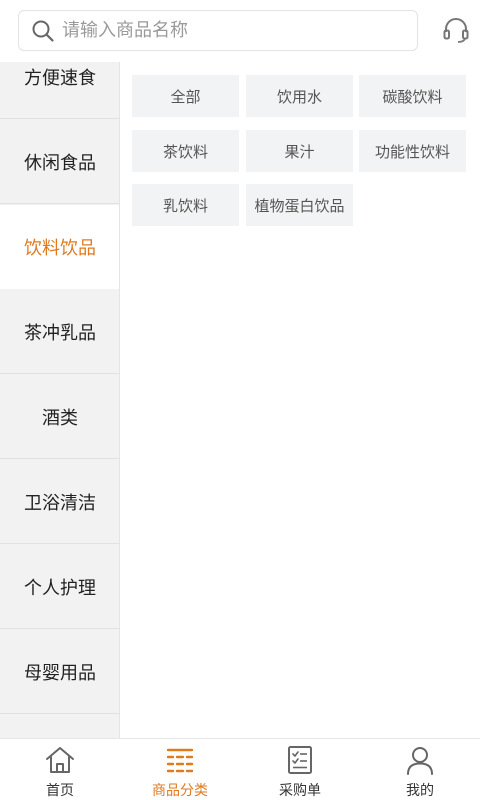  What do you see at coordinates (420, 791) in the screenshot?
I see `tab-mine-label: 我的` at bounding box center [420, 791].